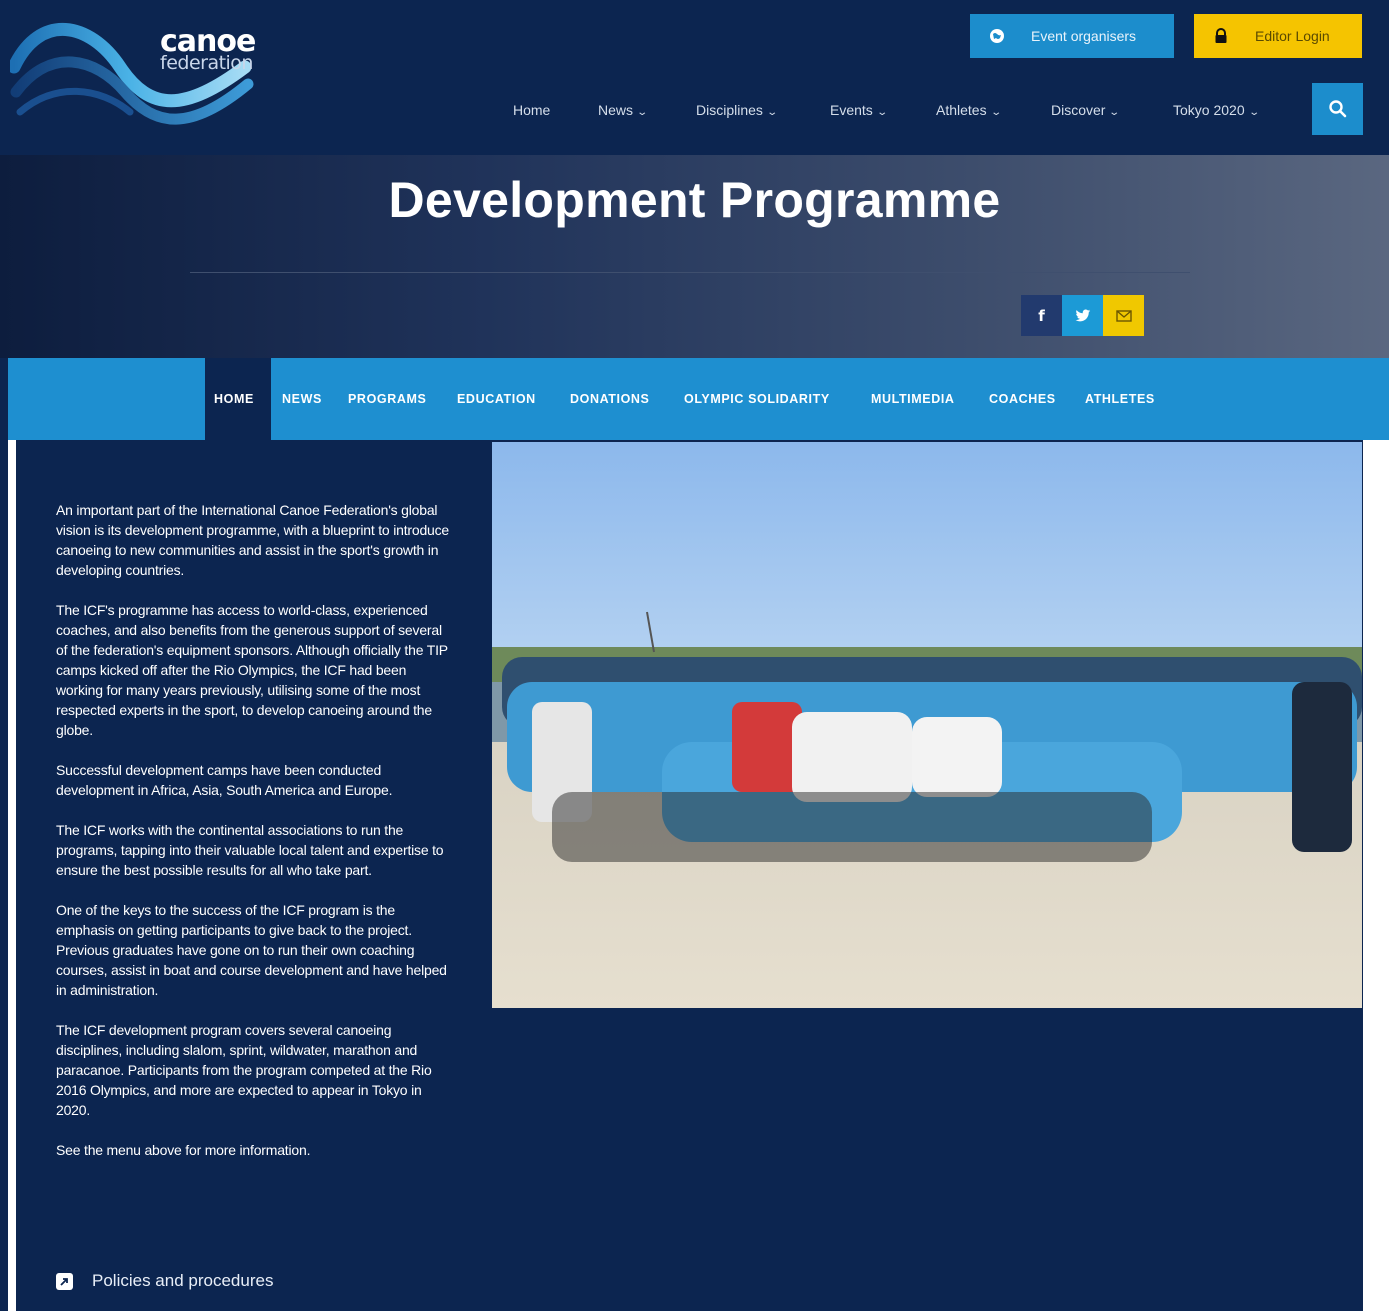 The image size is (1389, 1311). What do you see at coordinates (961, 110) in the screenshot?
I see `nav-item-label: Athletes` at bounding box center [961, 110].